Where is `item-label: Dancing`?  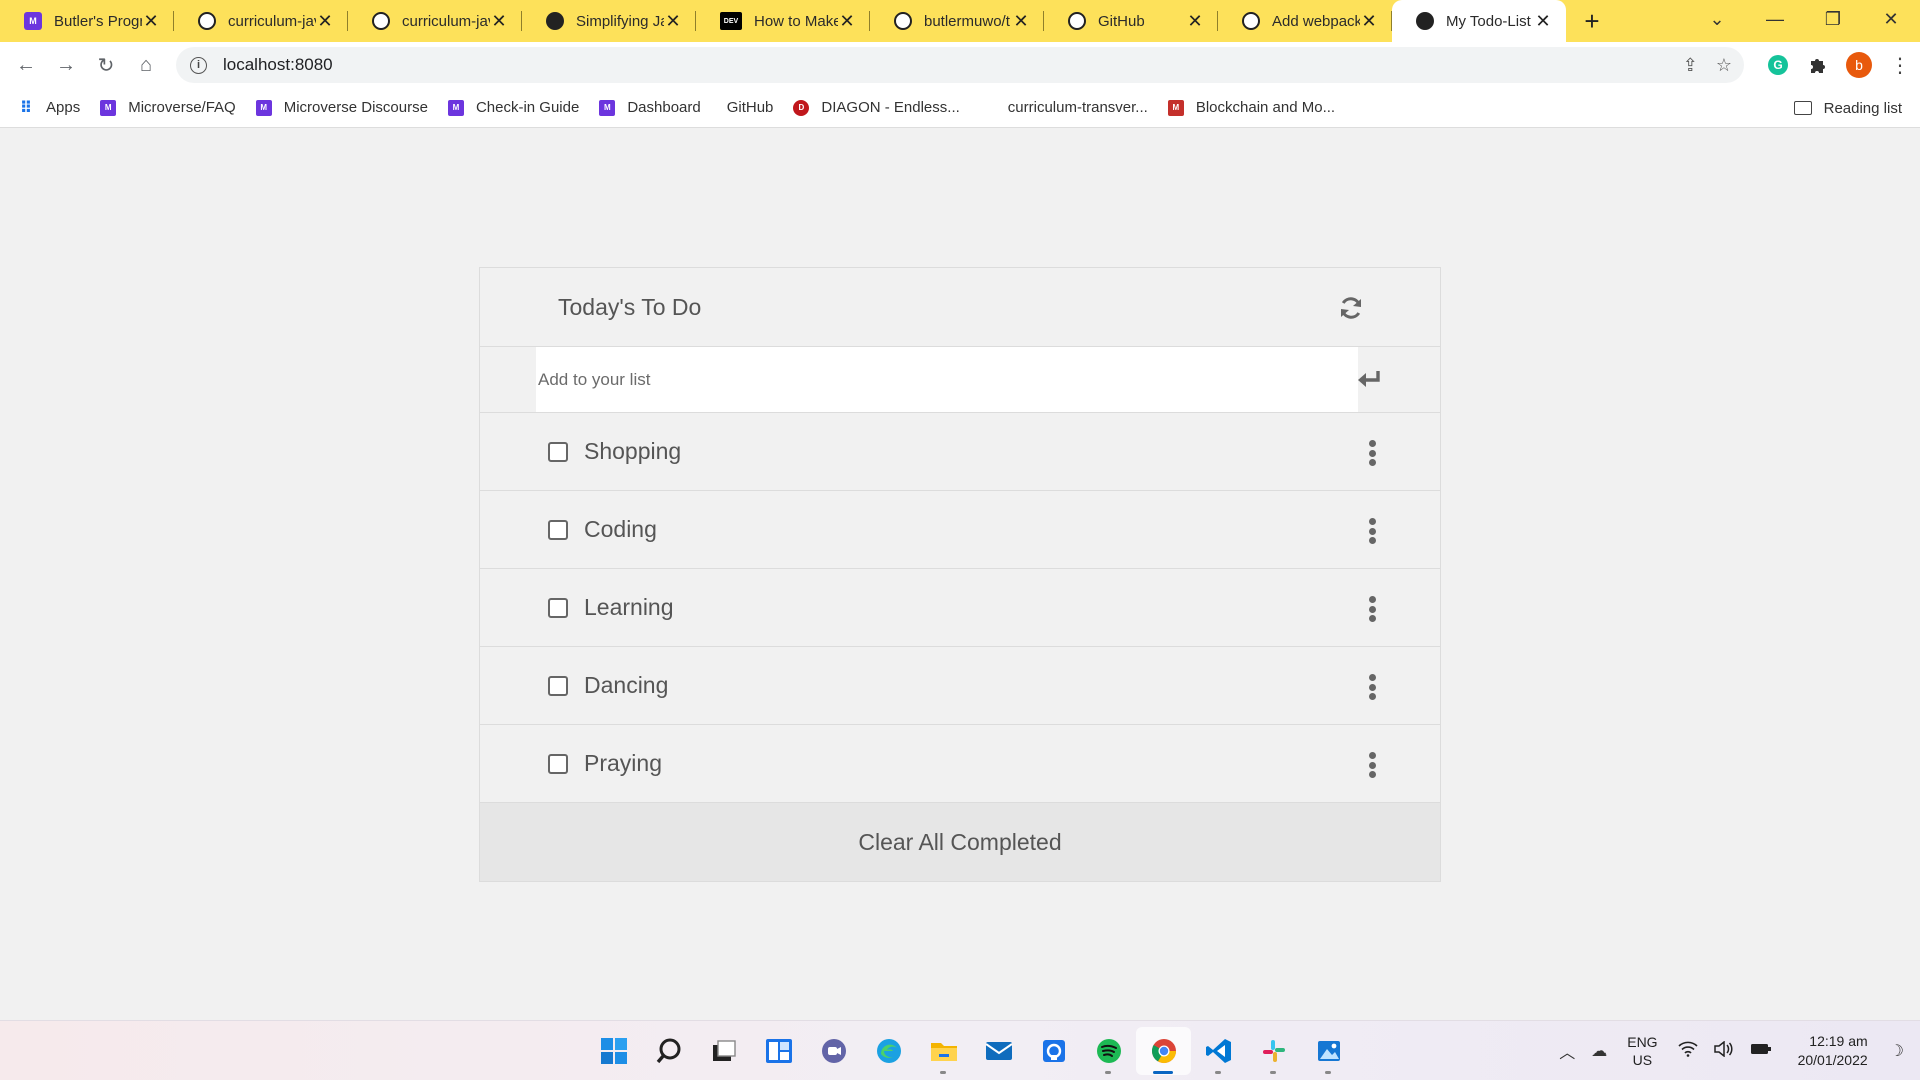 item-label: Dancing is located at coordinates (626, 685).